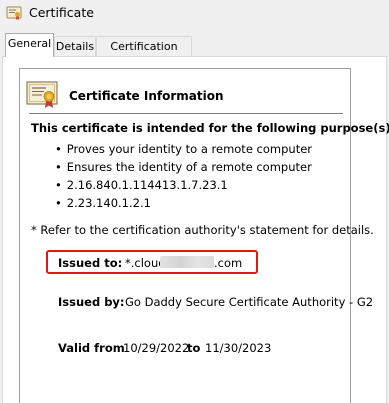  I want to click on valid-to-label: to, so click(194, 348).